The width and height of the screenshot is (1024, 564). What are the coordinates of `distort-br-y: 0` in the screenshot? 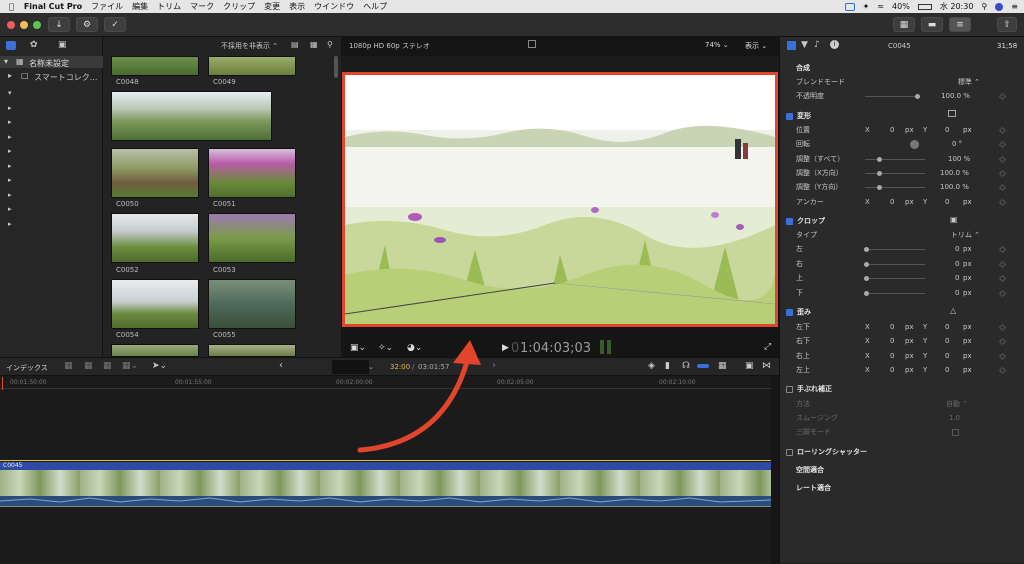 It's located at (947, 341).